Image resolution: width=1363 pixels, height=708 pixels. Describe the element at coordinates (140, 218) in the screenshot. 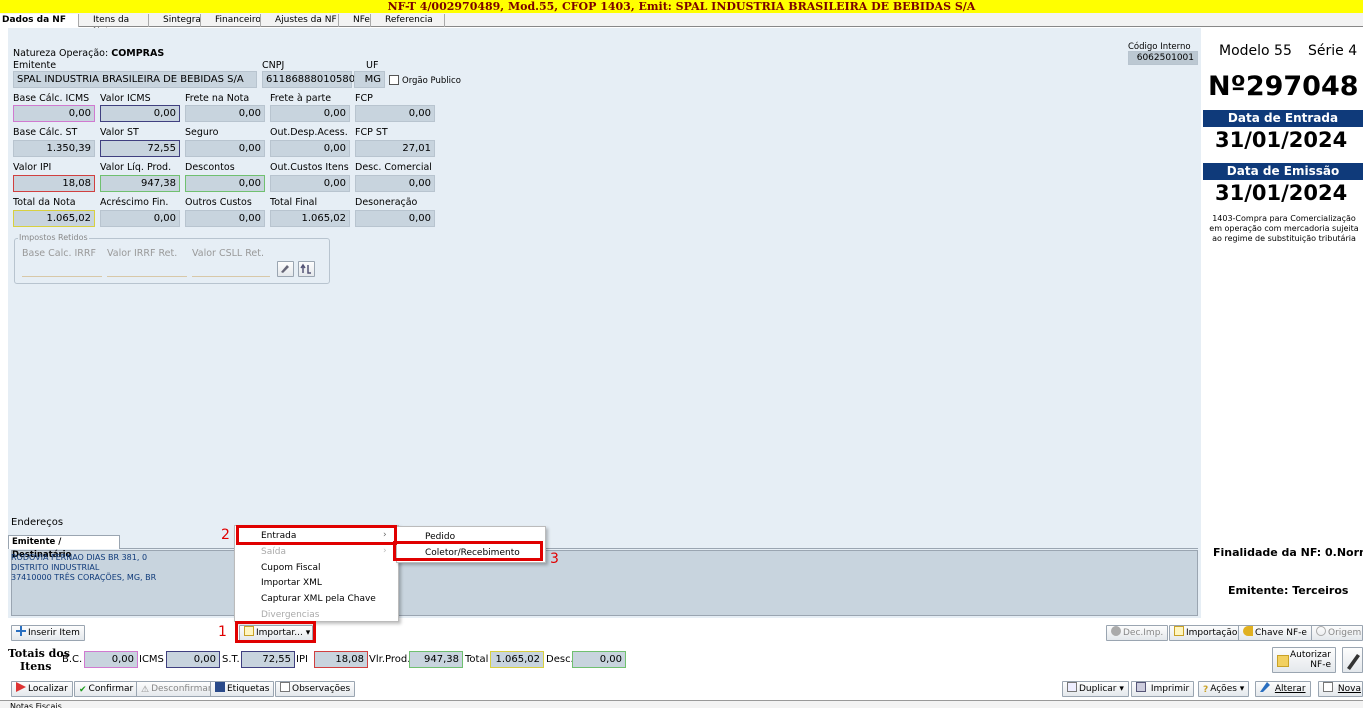

I see `acrescimo-field: 0,00` at that location.